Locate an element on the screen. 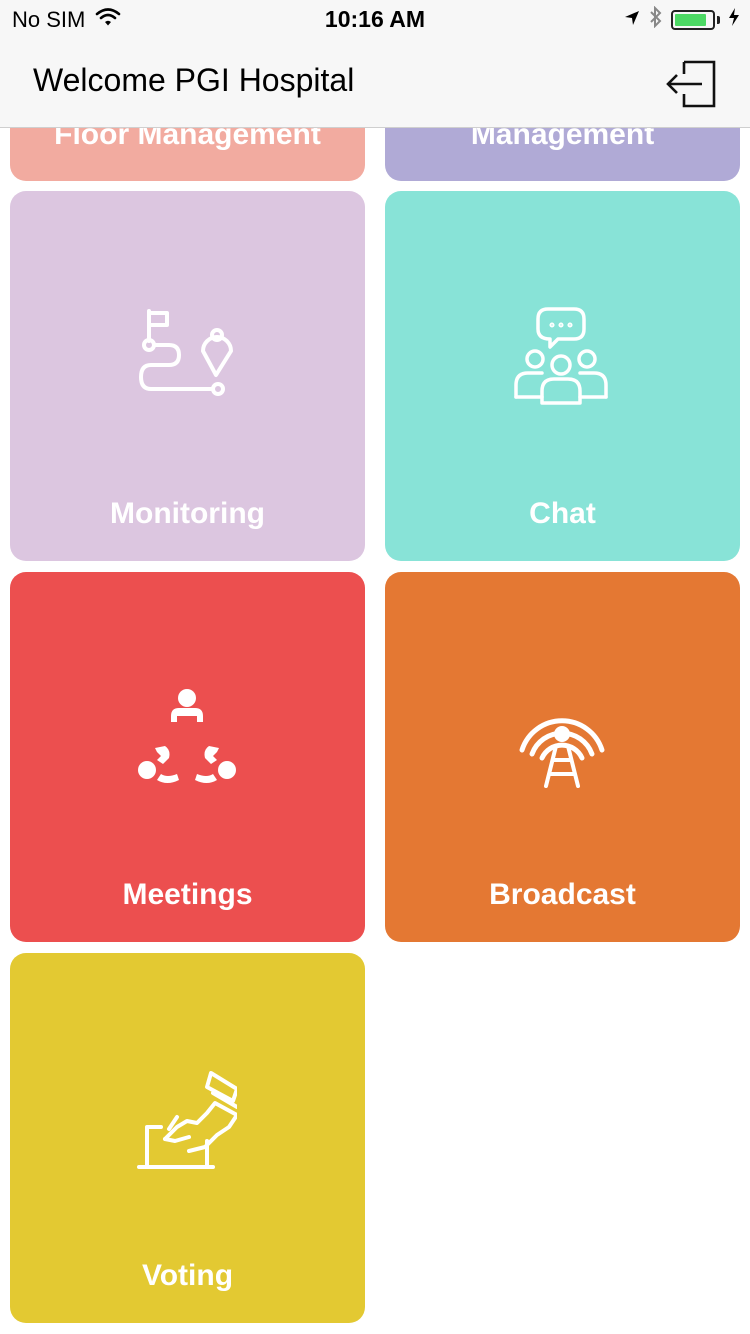 The image size is (750, 1334). status-right is located at coordinates (681, 19).